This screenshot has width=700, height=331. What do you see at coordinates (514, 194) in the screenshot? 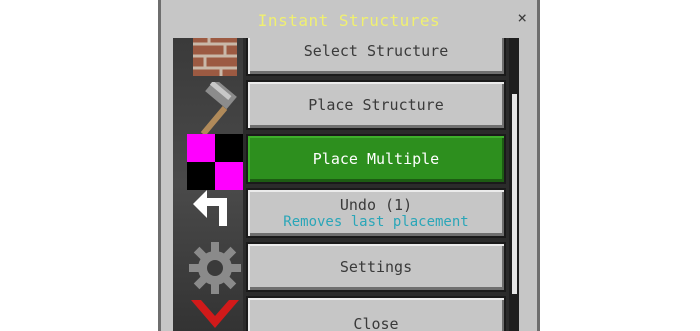
I see `scrollbar-thumb` at bounding box center [514, 194].